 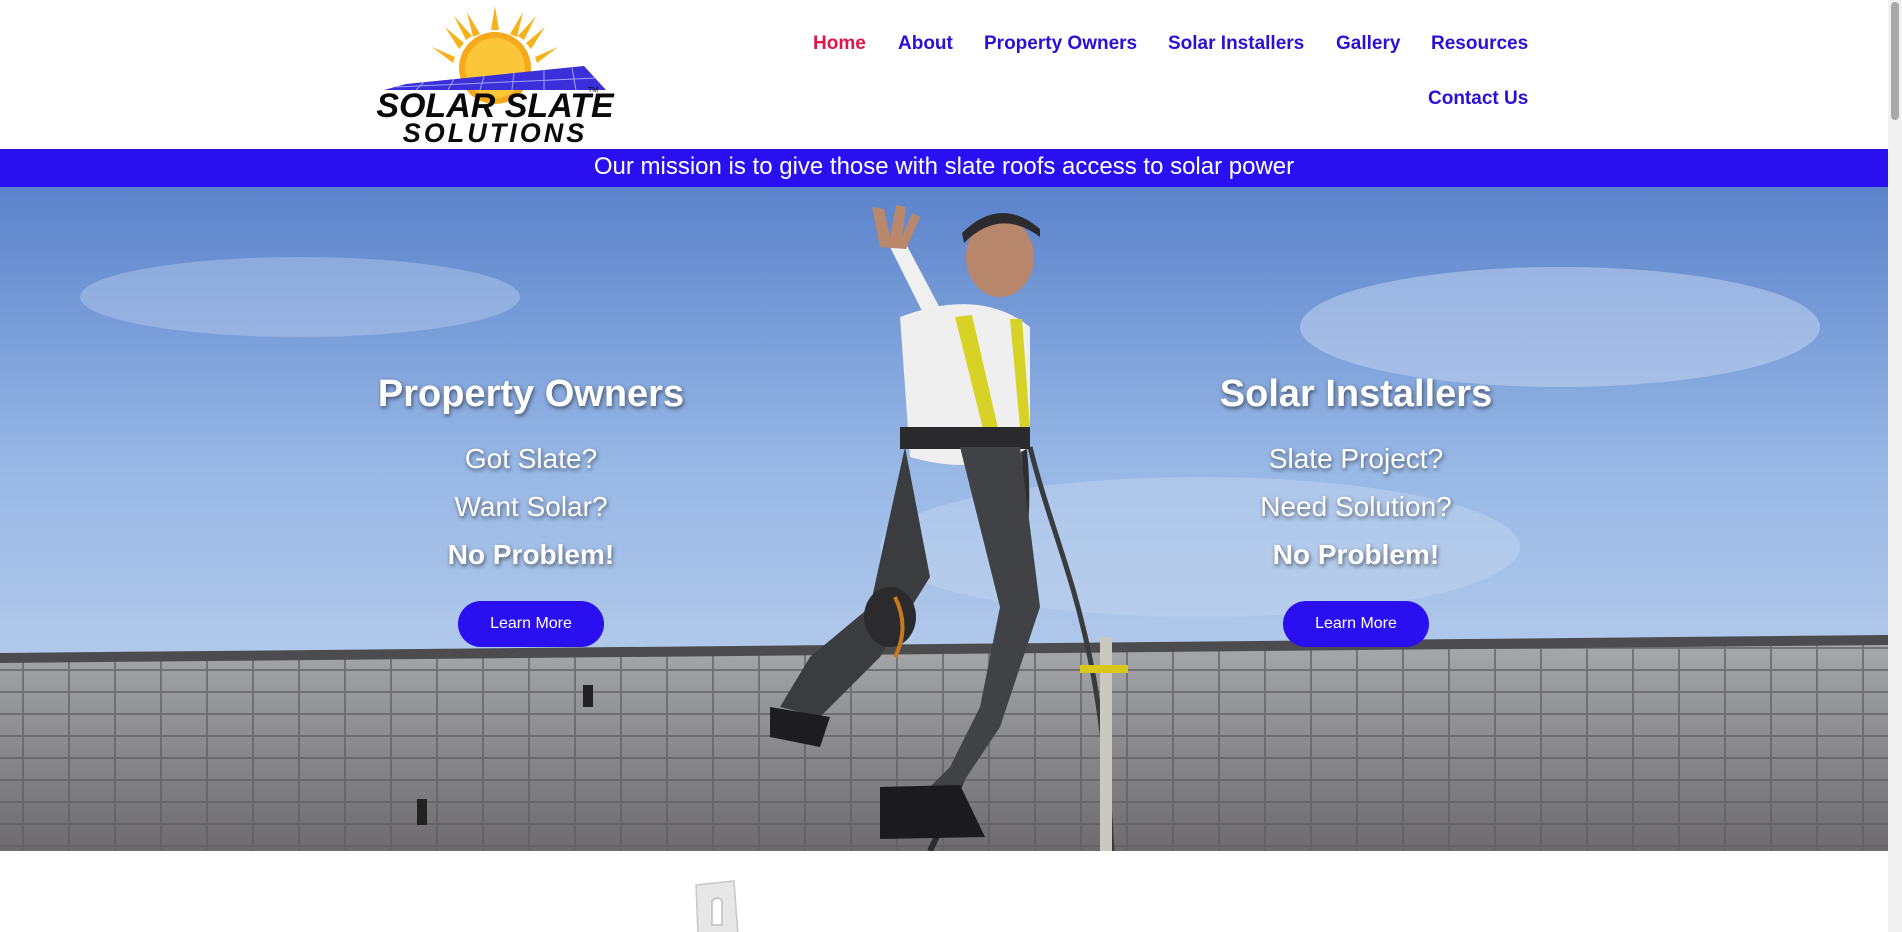 What do you see at coordinates (839, 44) in the screenshot?
I see `nav-home: Home` at bounding box center [839, 44].